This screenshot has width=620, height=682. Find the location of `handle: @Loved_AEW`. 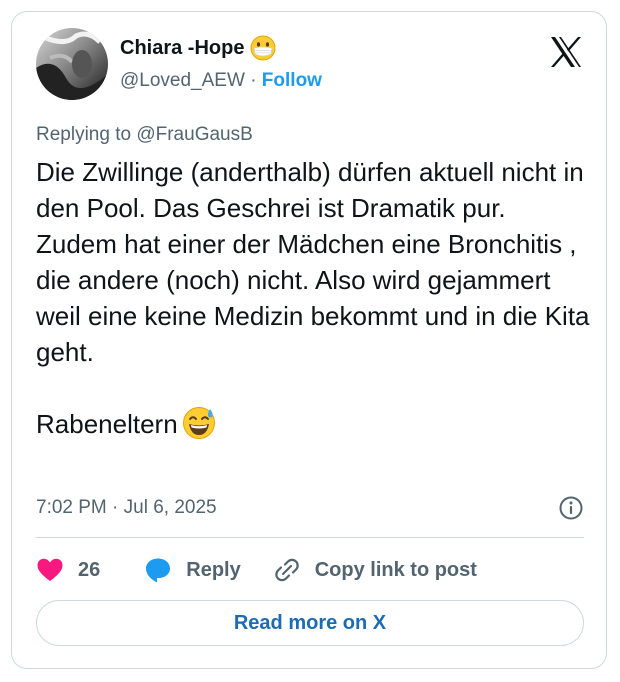

handle: @Loved_AEW is located at coordinates (182, 80).